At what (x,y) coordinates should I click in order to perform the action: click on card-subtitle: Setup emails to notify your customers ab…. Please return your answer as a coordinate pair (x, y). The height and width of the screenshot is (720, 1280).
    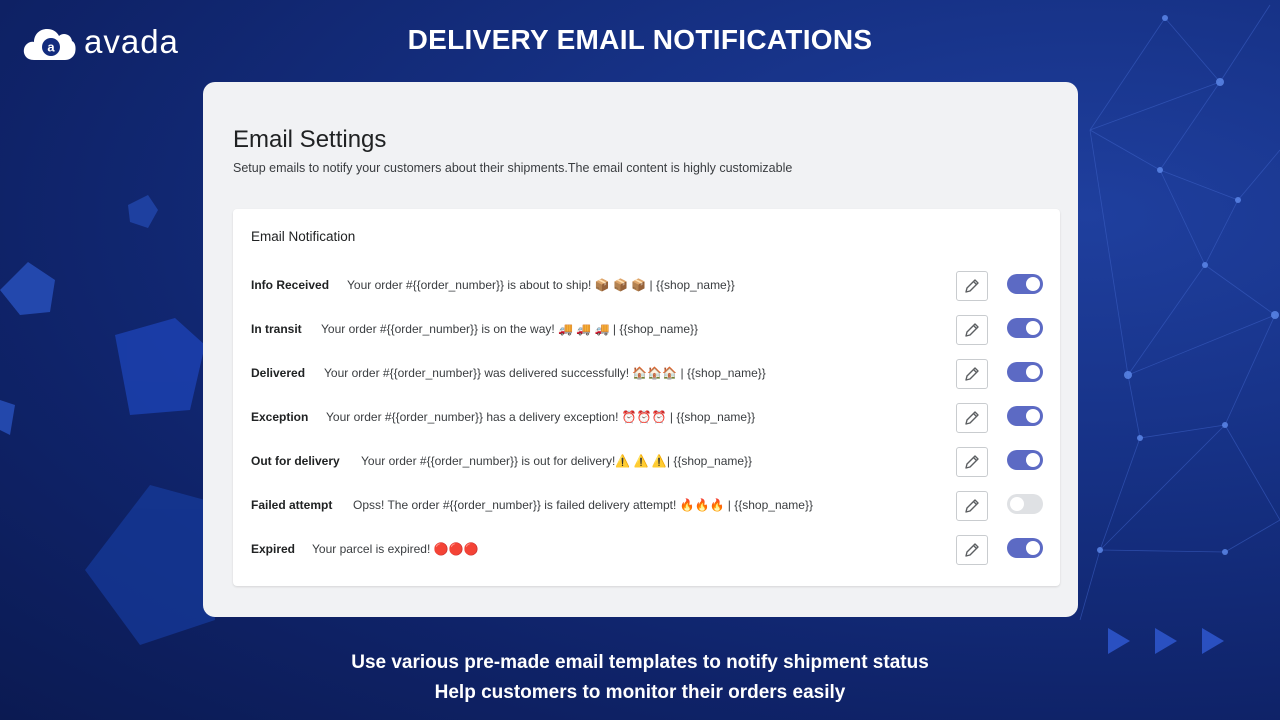
    Looking at the image, I should click on (513, 168).